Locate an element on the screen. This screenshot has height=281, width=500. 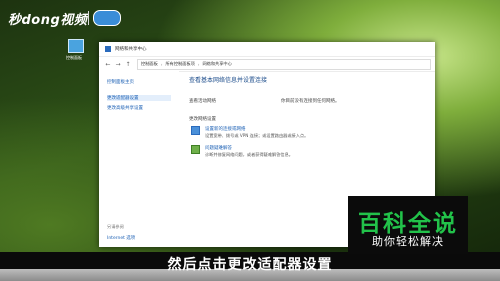
breadcrumb-item: 控制面板 is located at coordinates (149, 64).